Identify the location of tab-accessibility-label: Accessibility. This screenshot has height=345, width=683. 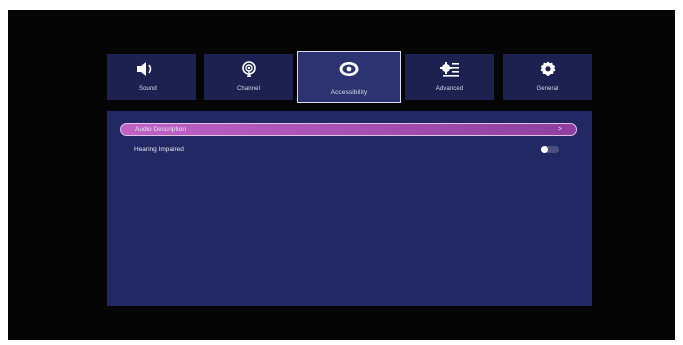
(349, 92).